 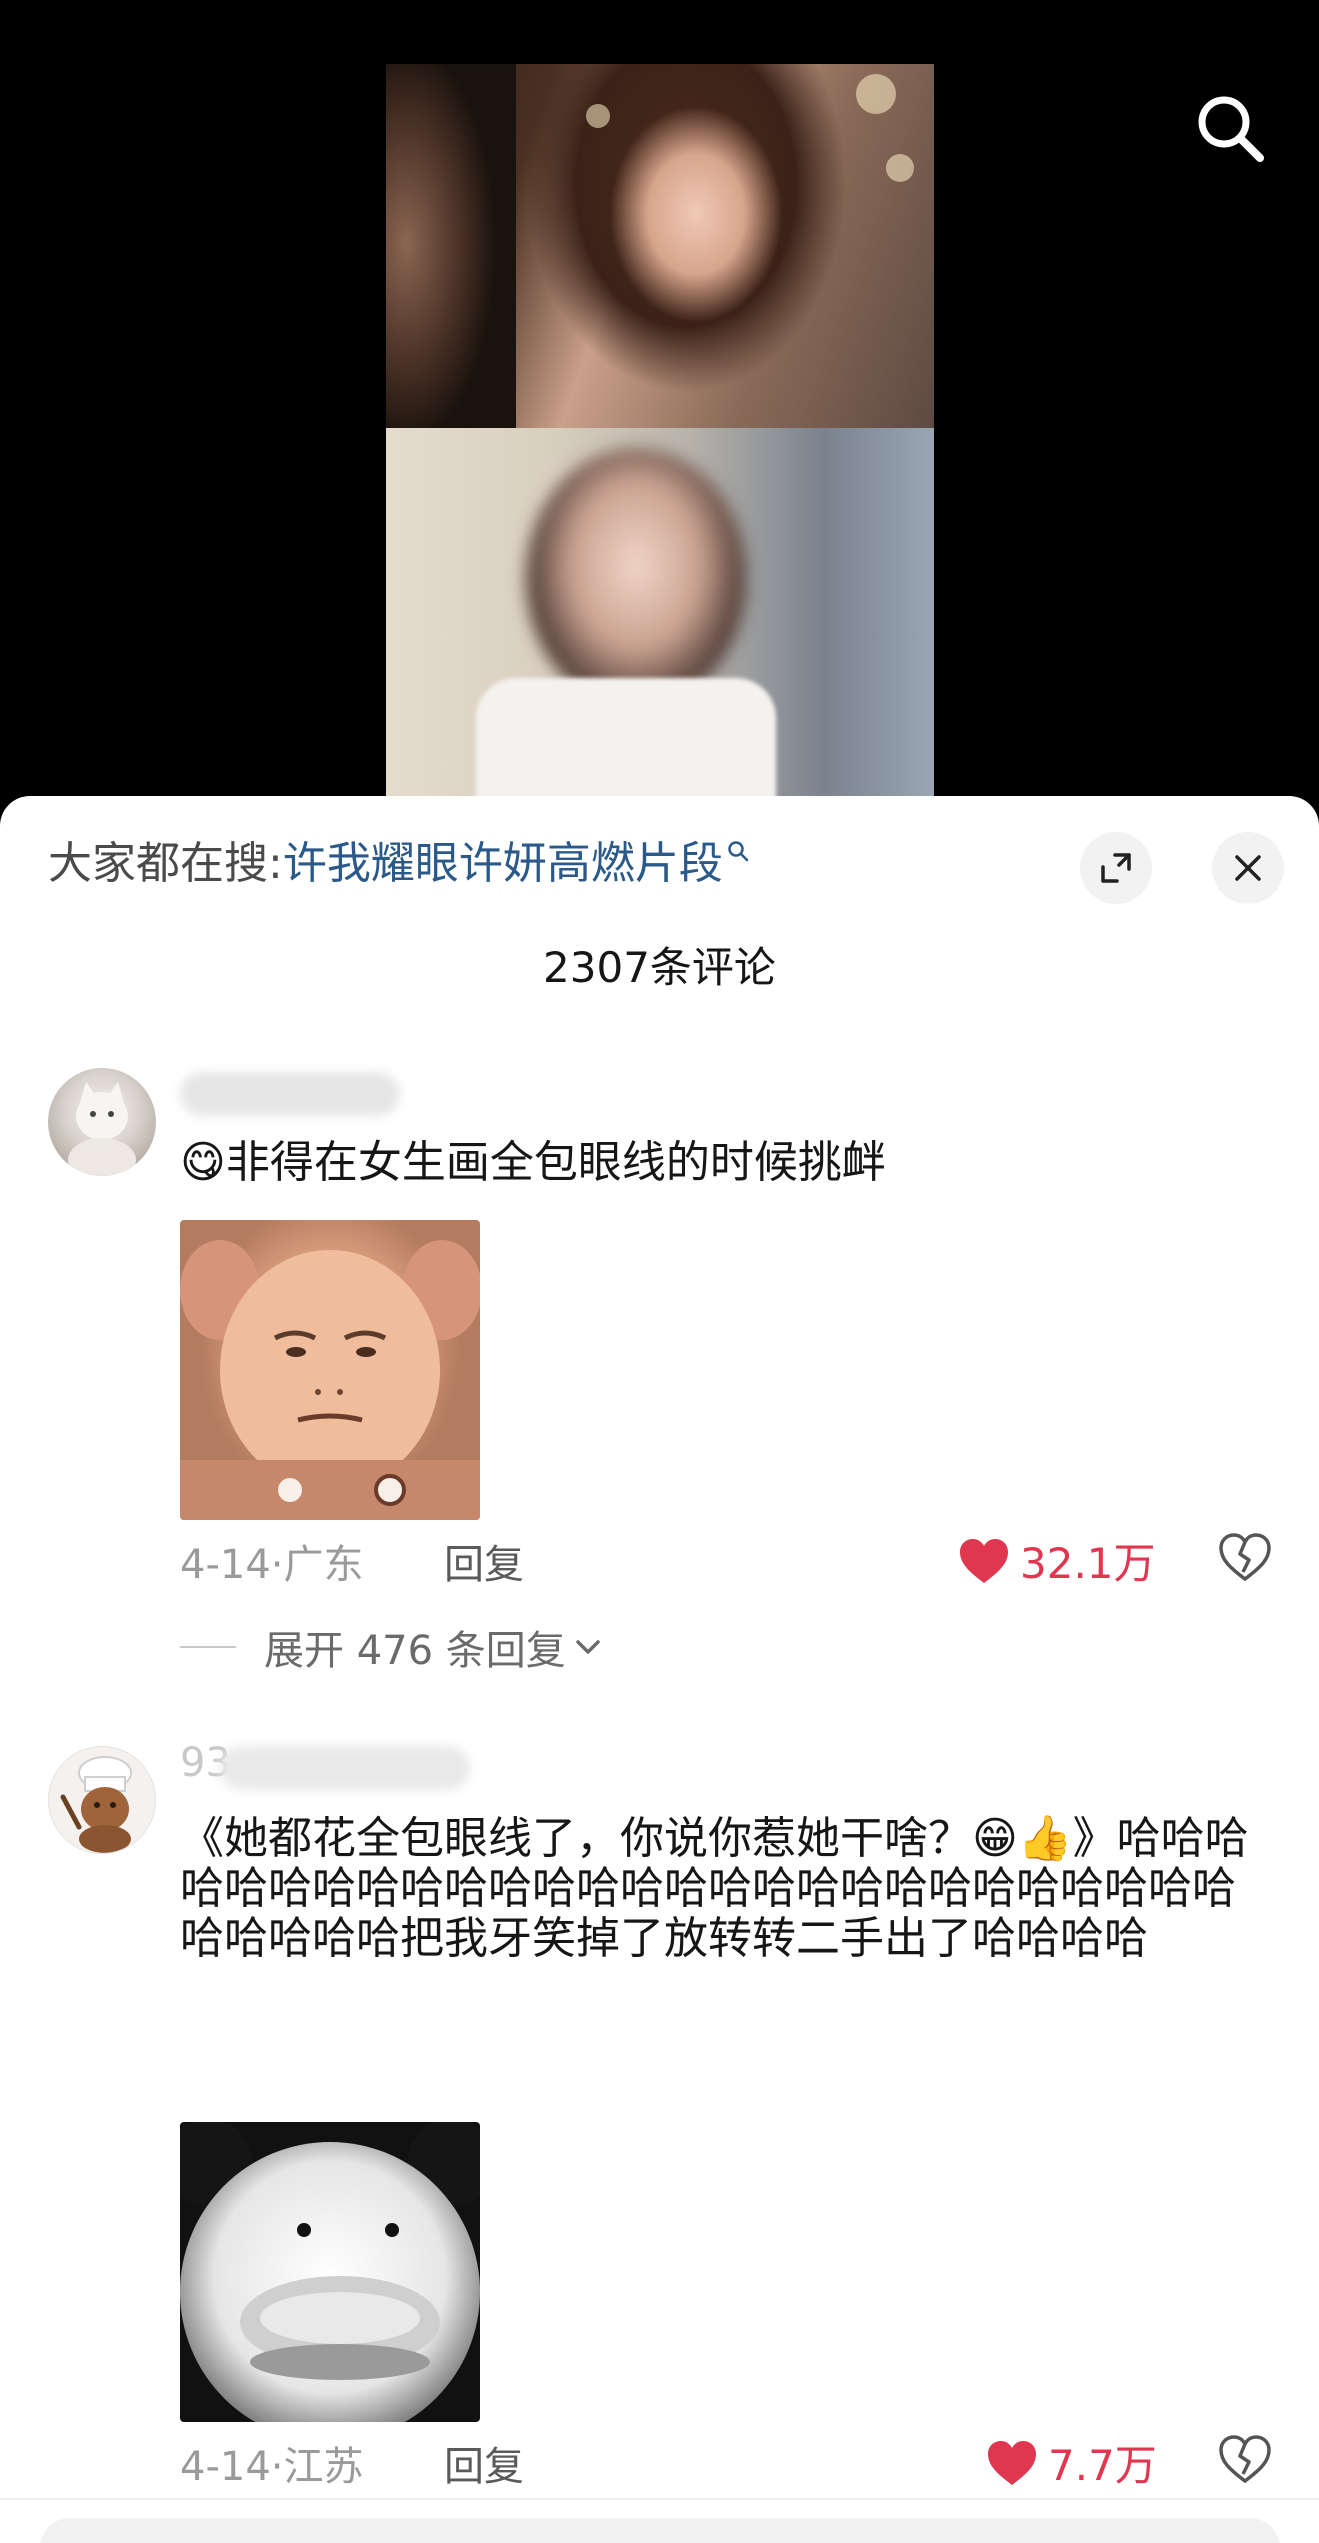 I want to click on white-blob-face-sticker-icon, so click(x=330, y=2272).